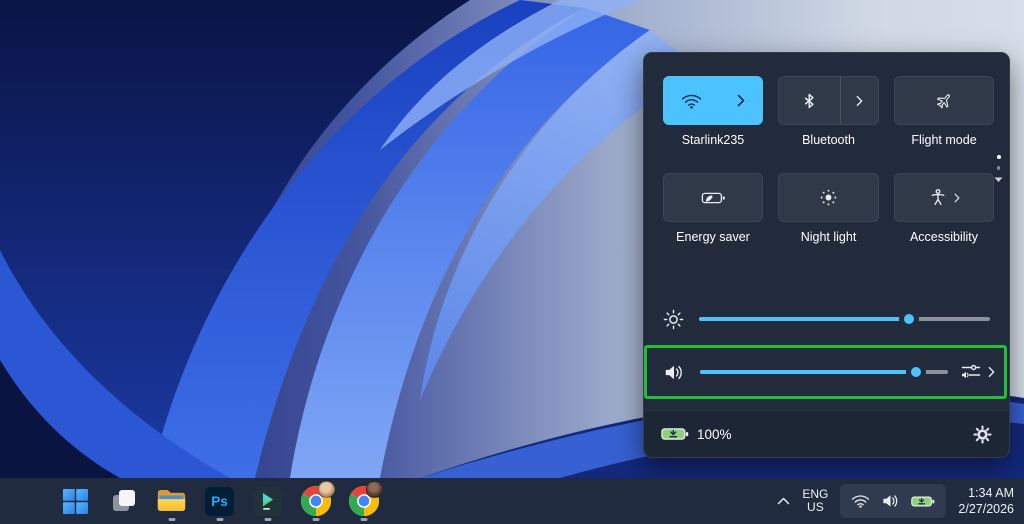 The image size is (1024, 524). What do you see at coordinates (944, 140) in the screenshot?
I see `flight-mode-tile-label: Flight mode` at bounding box center [944, 140].